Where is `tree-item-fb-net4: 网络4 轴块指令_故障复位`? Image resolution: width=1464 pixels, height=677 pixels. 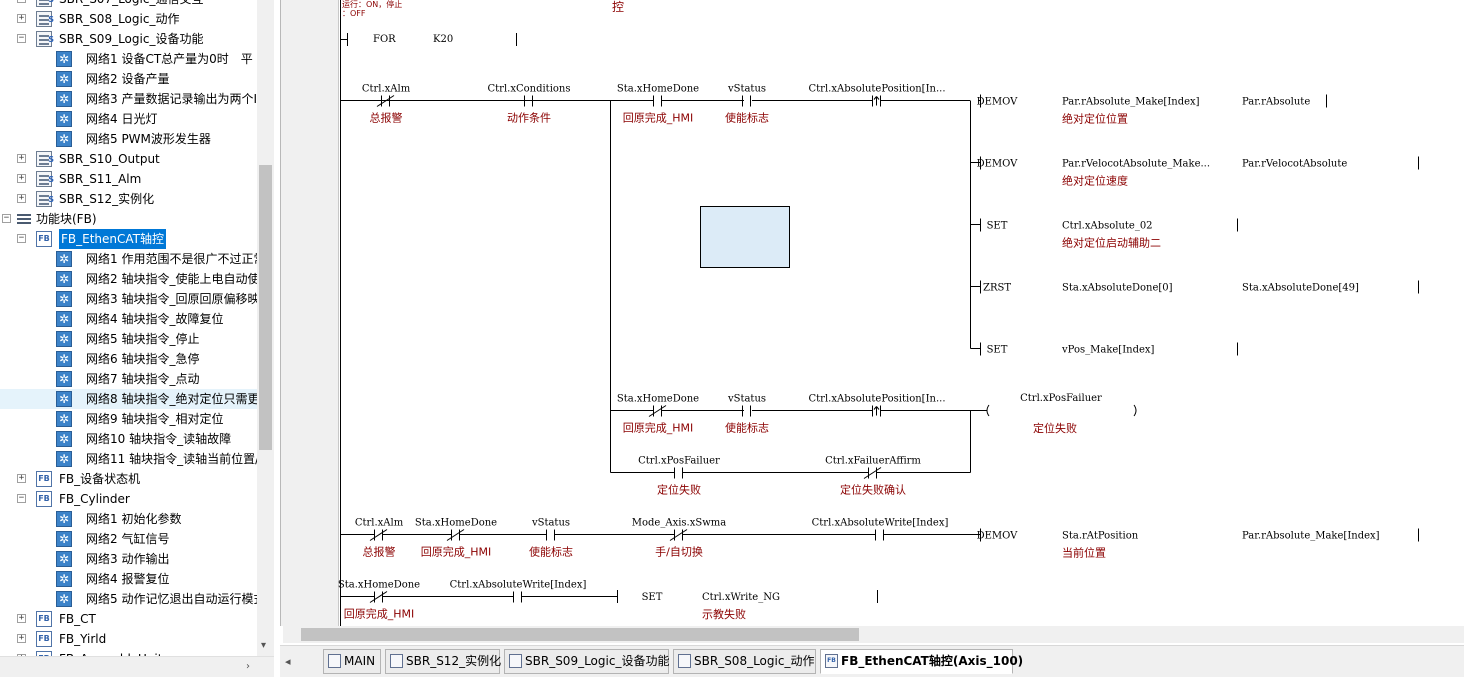 tree-item-fb-net4: 网络4 轴块指令_故障复位 is located at coordinates (128, 319).